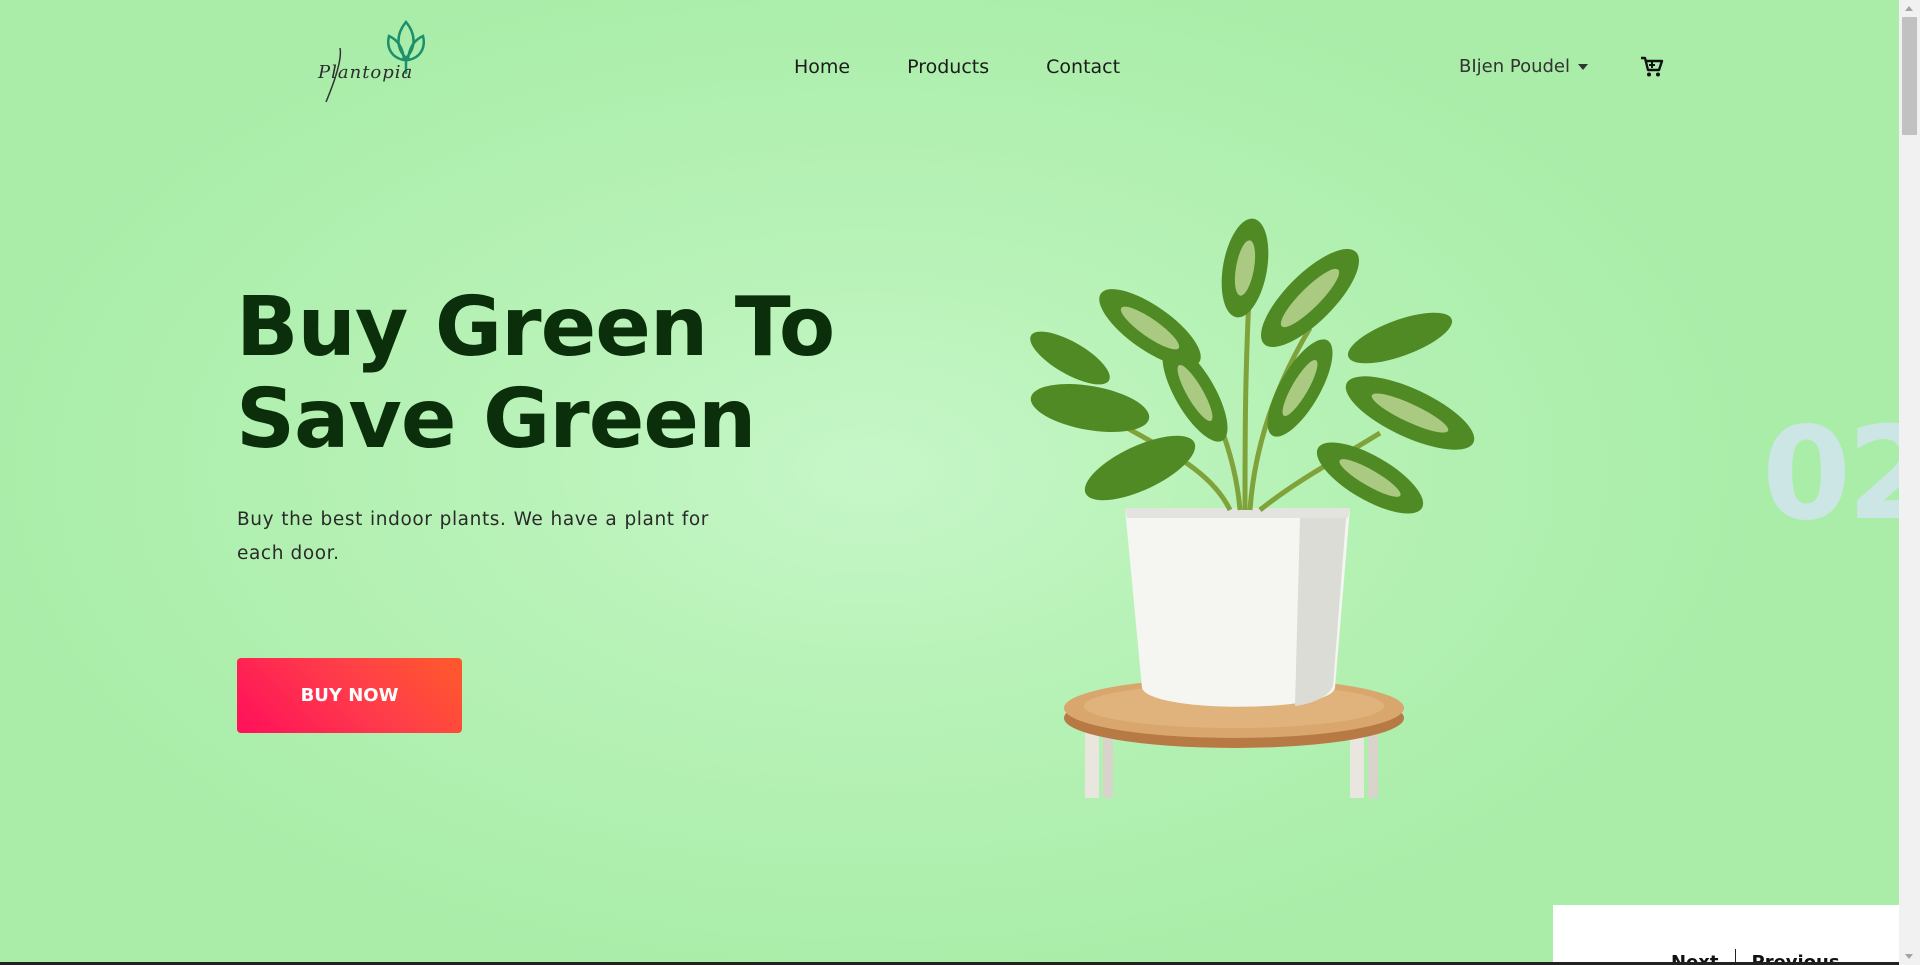 This screenshot has height=965, width=1920. Describe the element at coordinates (1083, 67) in the screenshot. I see `nav-contact-link: Contact` at that location.